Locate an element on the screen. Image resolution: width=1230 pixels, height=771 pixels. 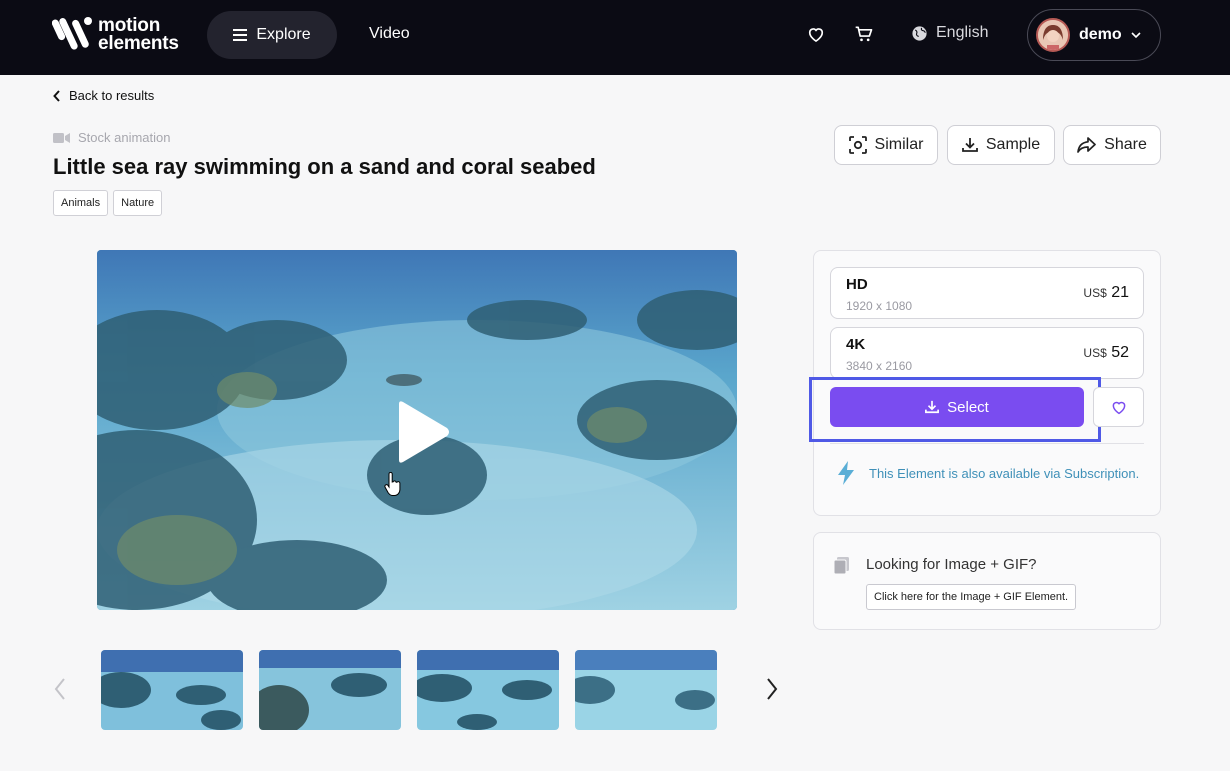
similar-label: Similar is located at coordinates (899, 144).